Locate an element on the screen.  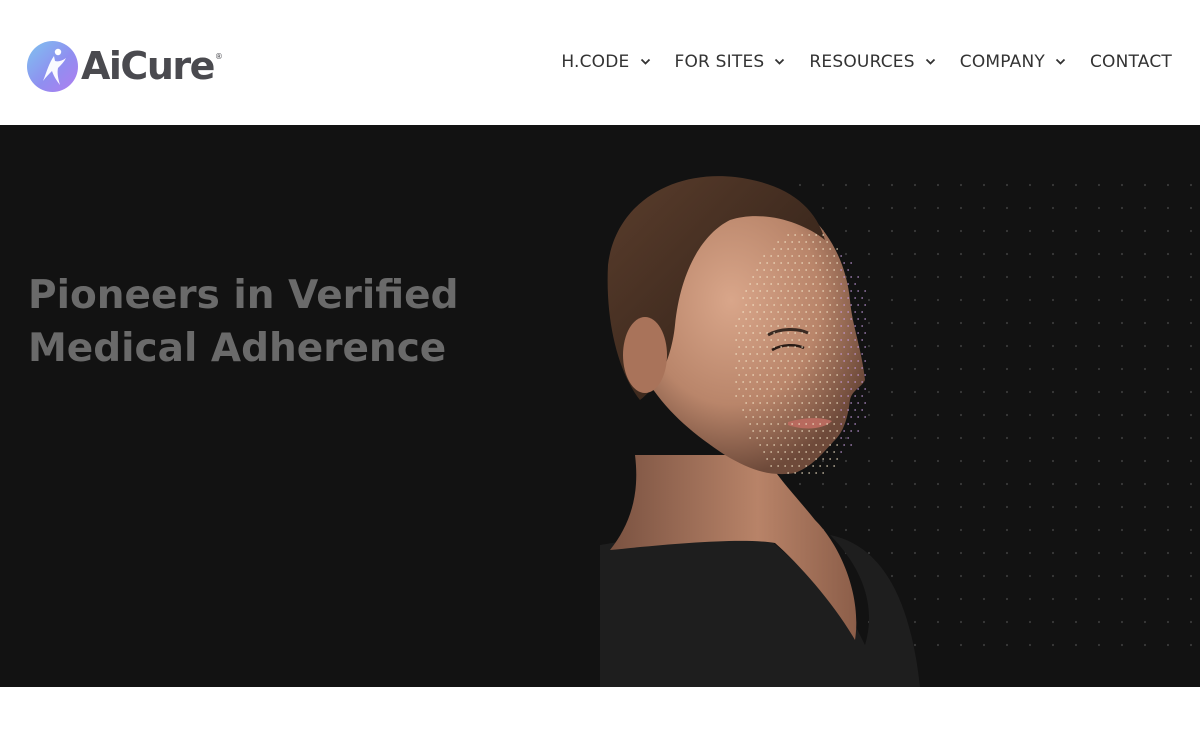
logo-link: AiCure ® is located at coordinates (125, 66).